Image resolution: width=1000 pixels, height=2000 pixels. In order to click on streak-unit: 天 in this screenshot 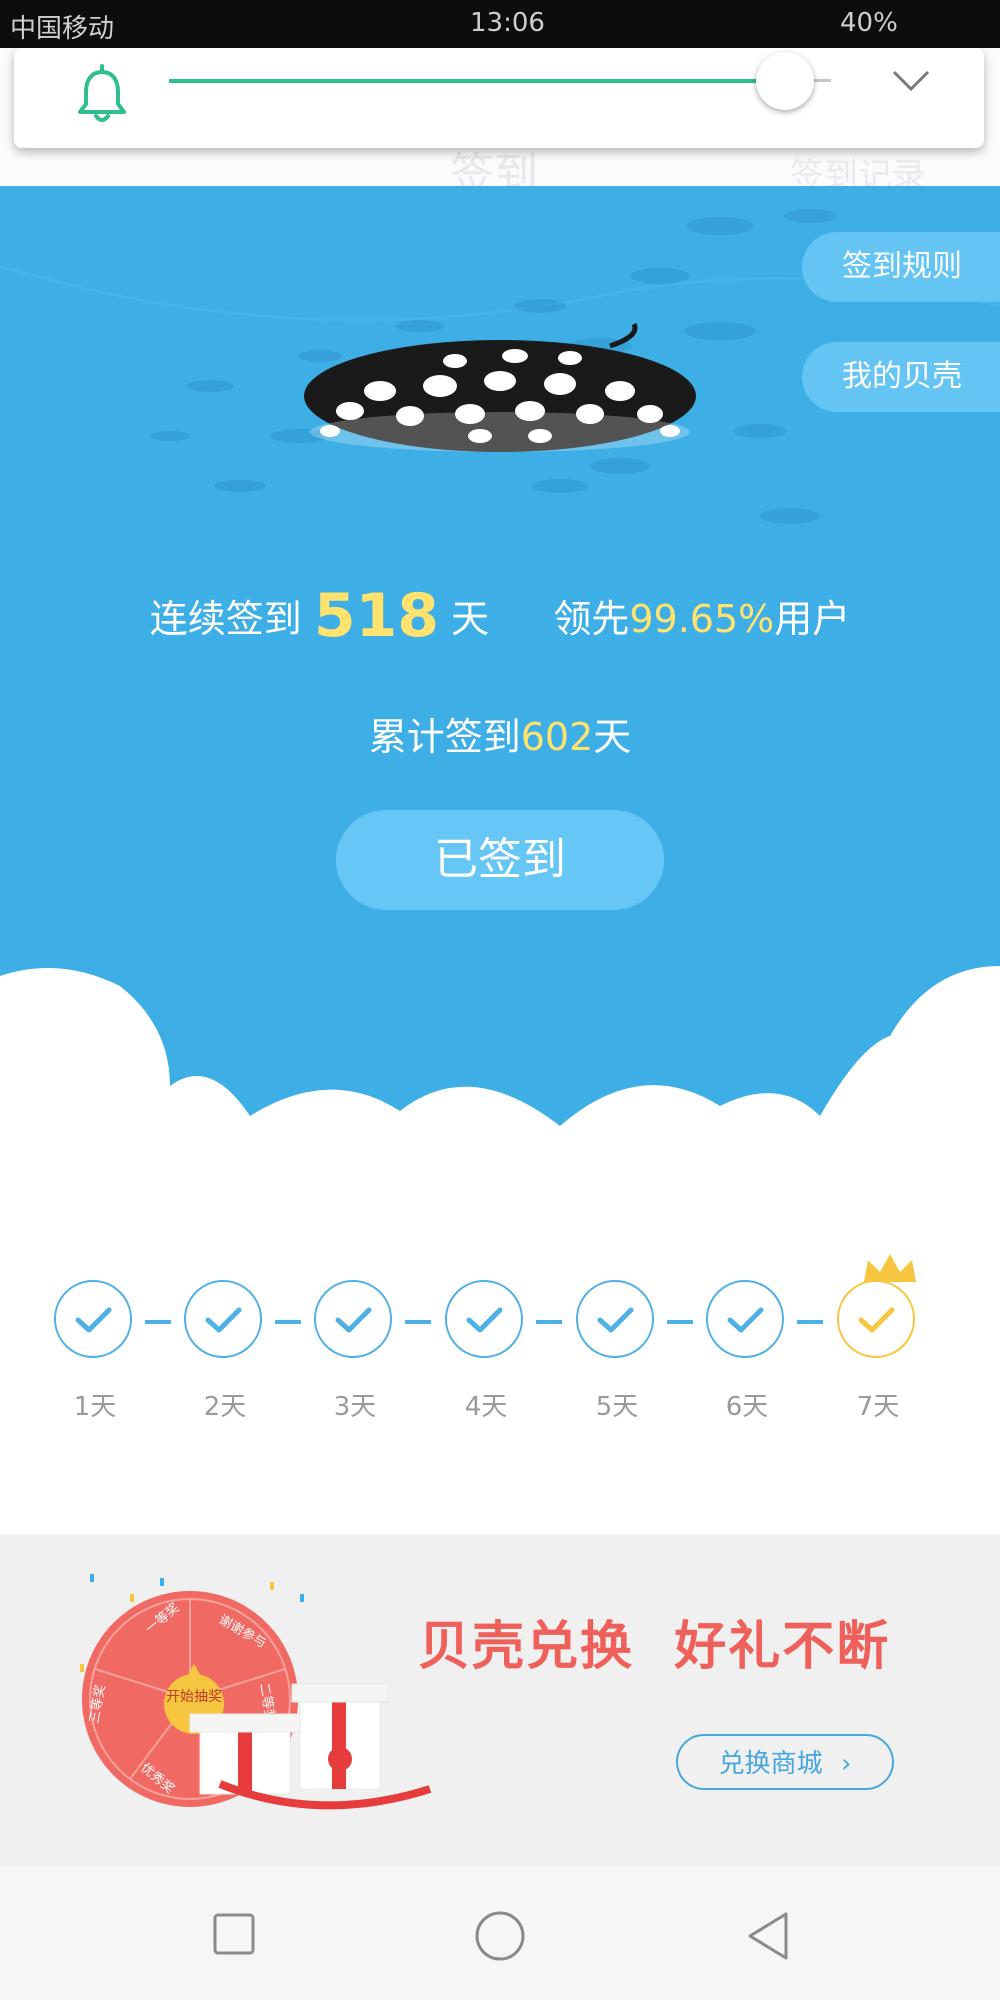, I will do `click(470, 619)`.